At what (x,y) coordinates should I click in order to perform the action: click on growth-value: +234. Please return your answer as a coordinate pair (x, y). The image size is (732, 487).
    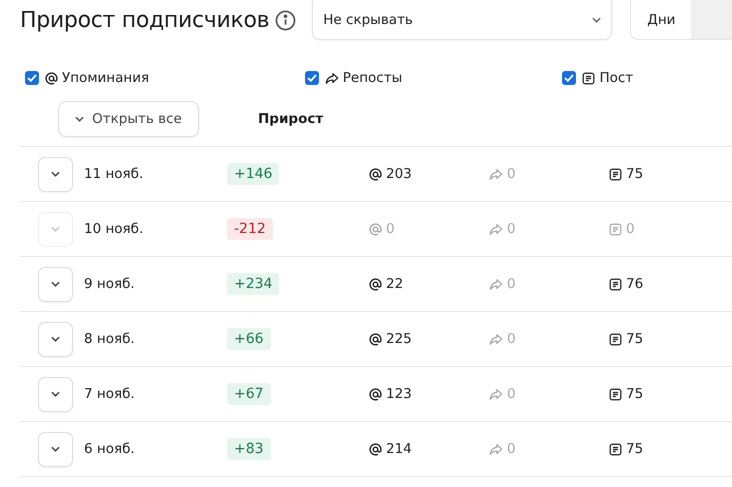
    Looking at the image, I should click on (253, 283).